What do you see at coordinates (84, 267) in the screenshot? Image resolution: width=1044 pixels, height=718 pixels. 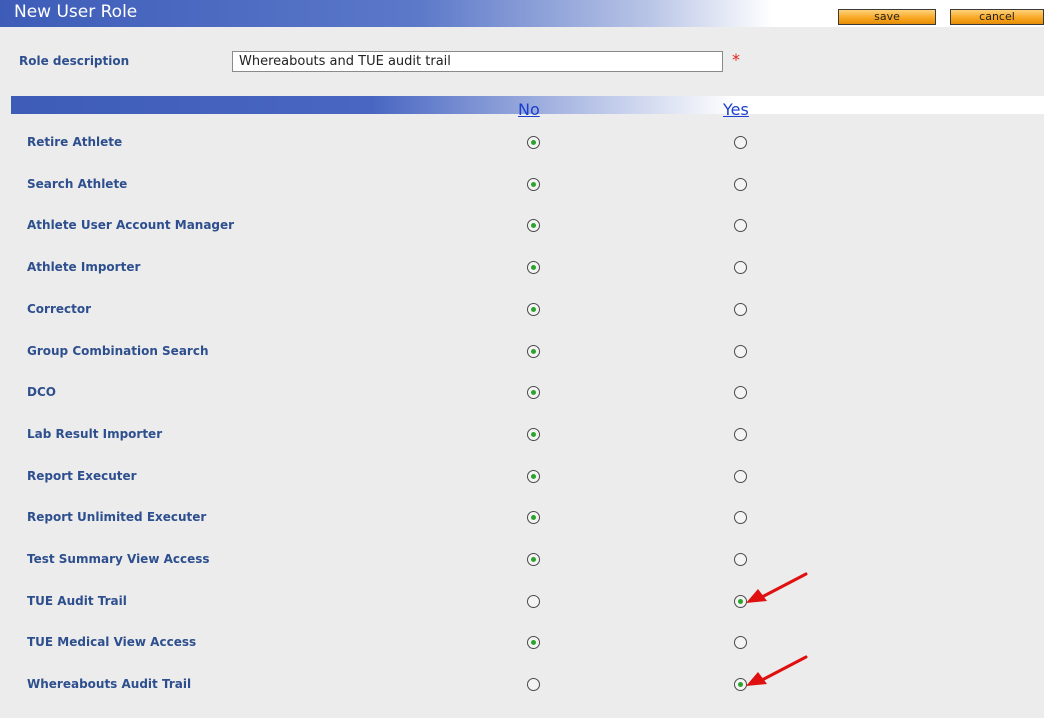 I see `permission-label: Athlete Importer` at bounding box center [84, 267].